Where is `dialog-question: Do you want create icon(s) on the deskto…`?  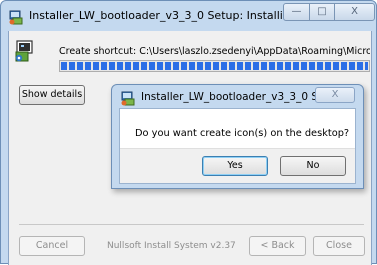 dialog-question: Do you want create icon(s) on the deskto… is located at coordinates (242, 133).